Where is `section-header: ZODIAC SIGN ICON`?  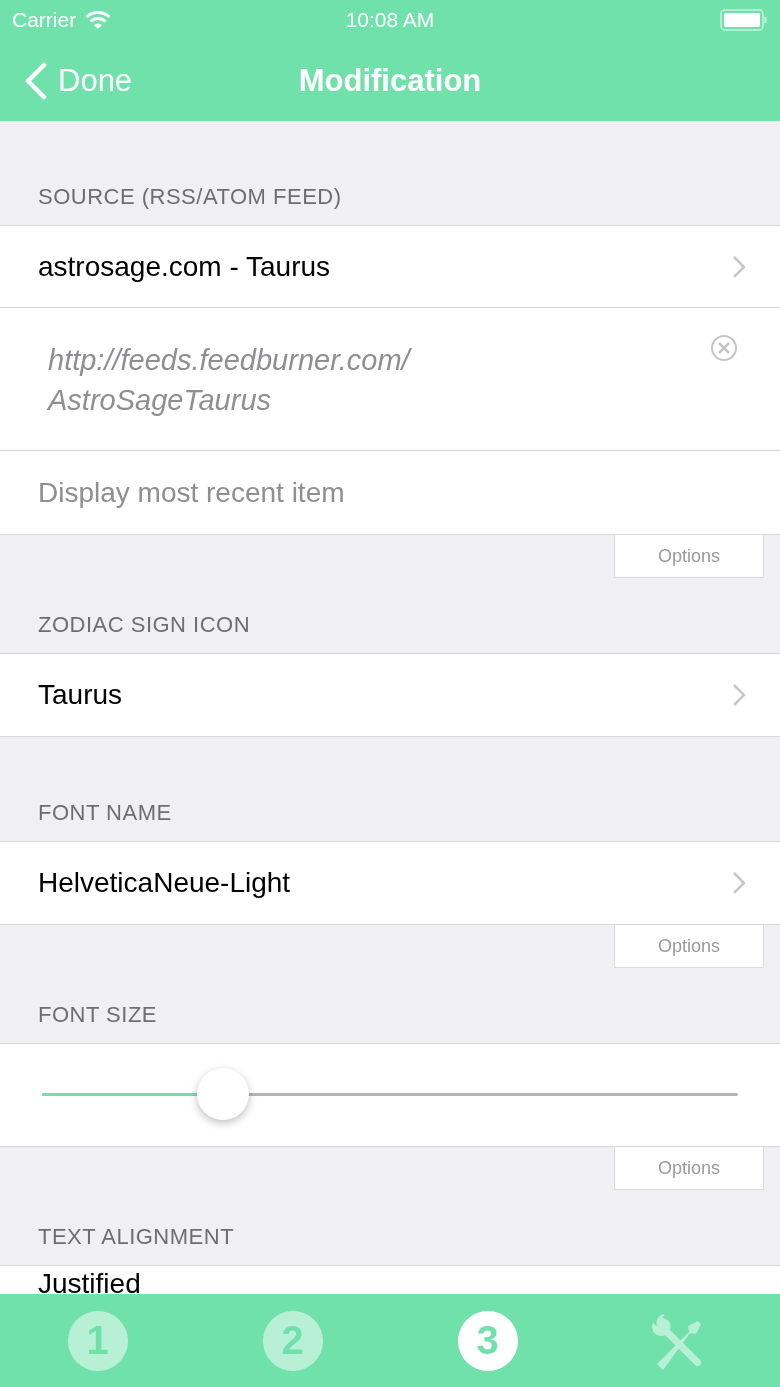
section-header: ZODIAC SIGN ICON is located at coordinates (144, 625).